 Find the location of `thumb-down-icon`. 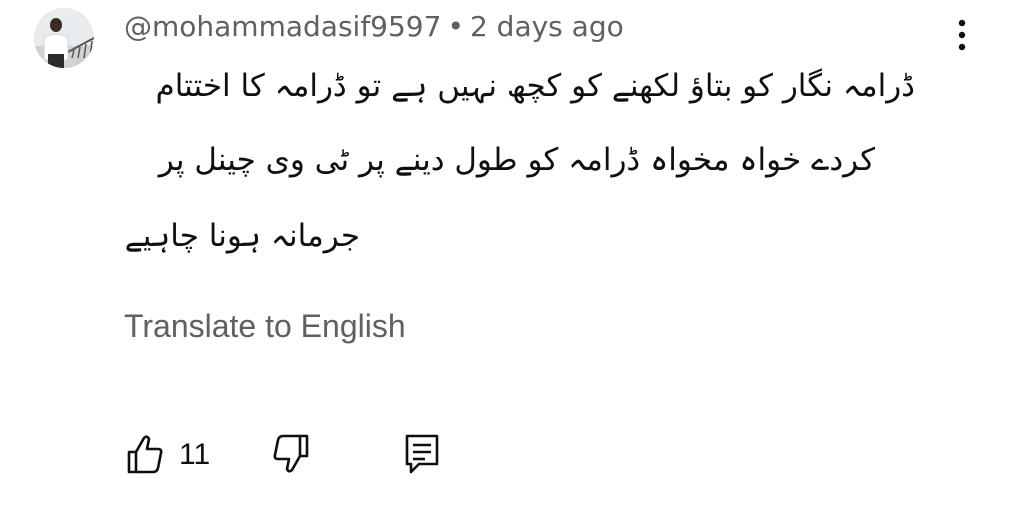

thumb-down-icon is located at coordinates (291, 453).